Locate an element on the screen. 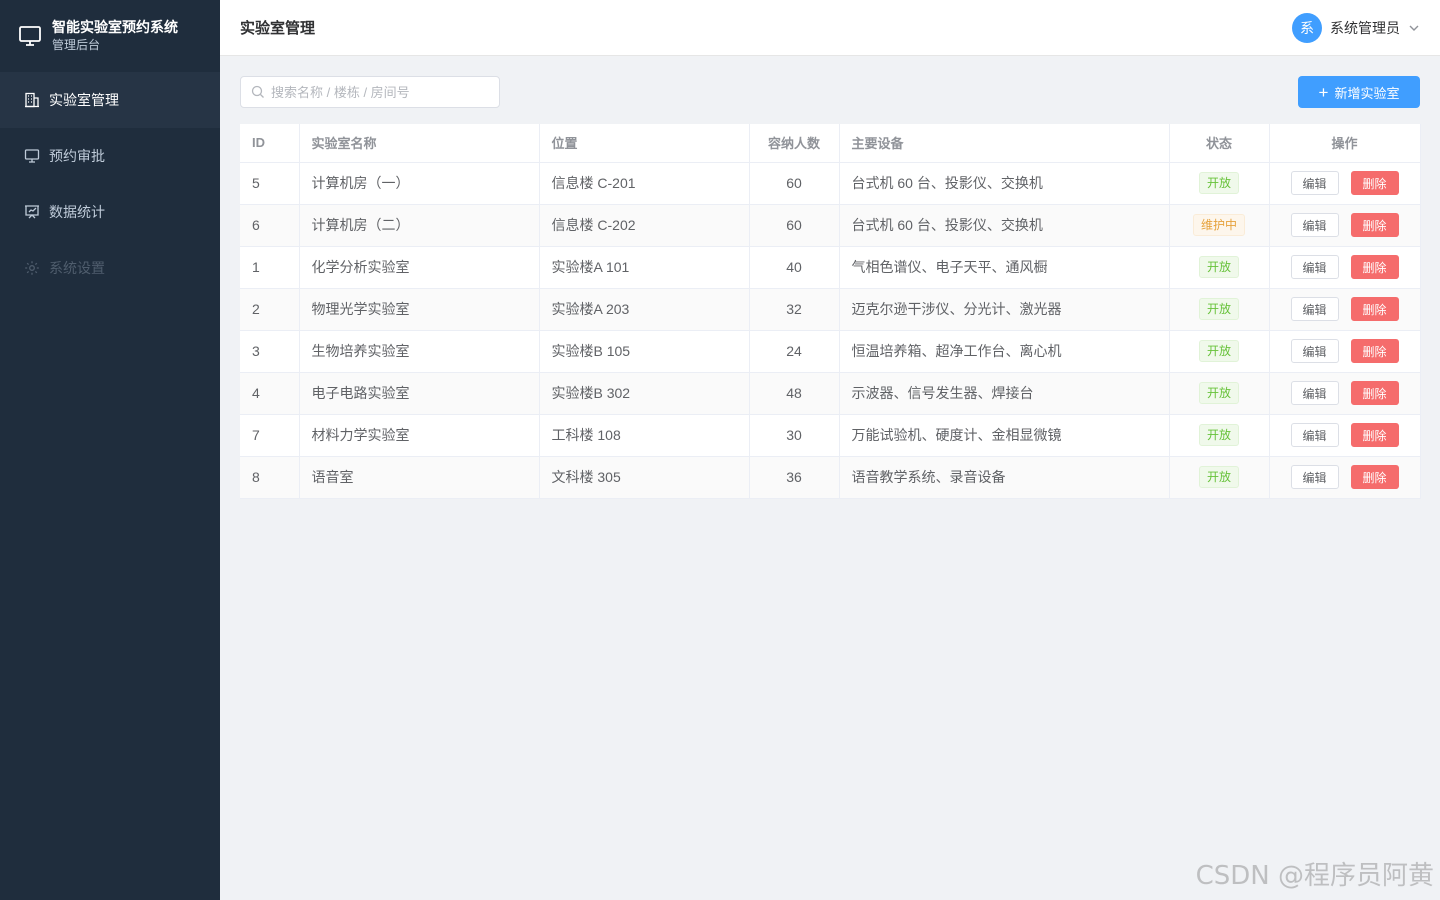 The width and height of the screenshot is (1440, 900). avatar: 系 is located at coordinates (1307, 27).